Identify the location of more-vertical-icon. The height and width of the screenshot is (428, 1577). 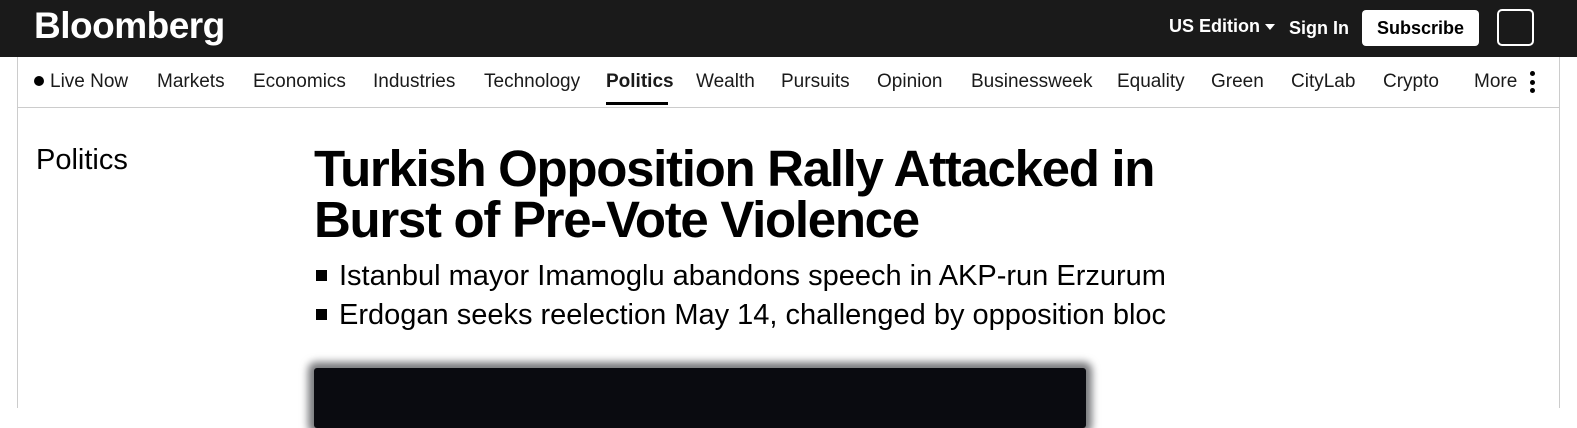
(1532, 82).